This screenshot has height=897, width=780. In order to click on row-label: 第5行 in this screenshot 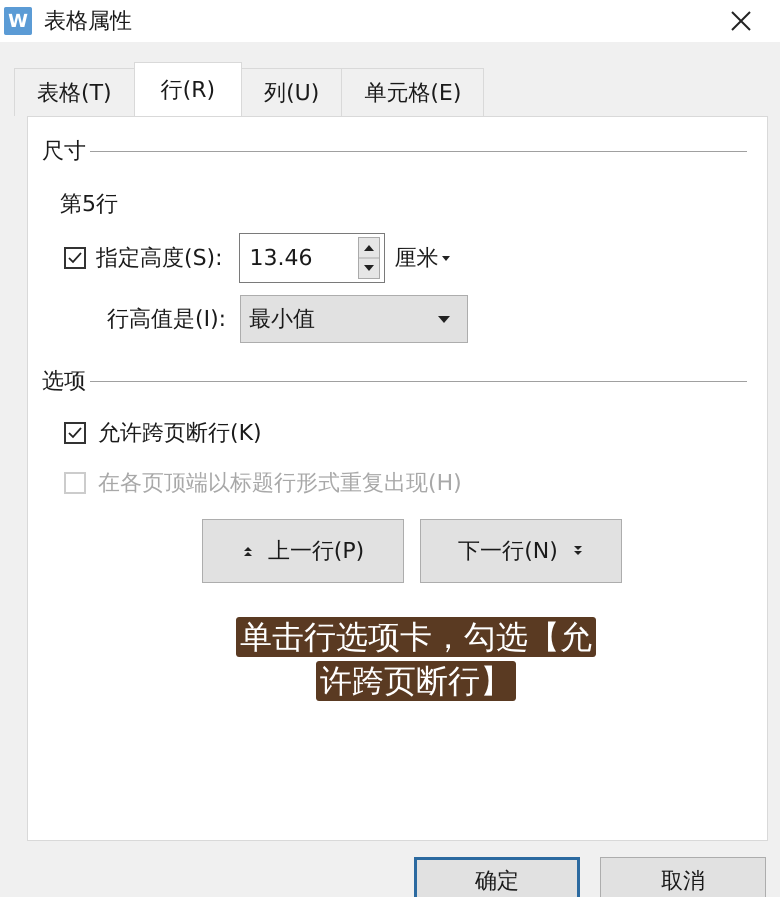, I will do `click(89, 205)`.